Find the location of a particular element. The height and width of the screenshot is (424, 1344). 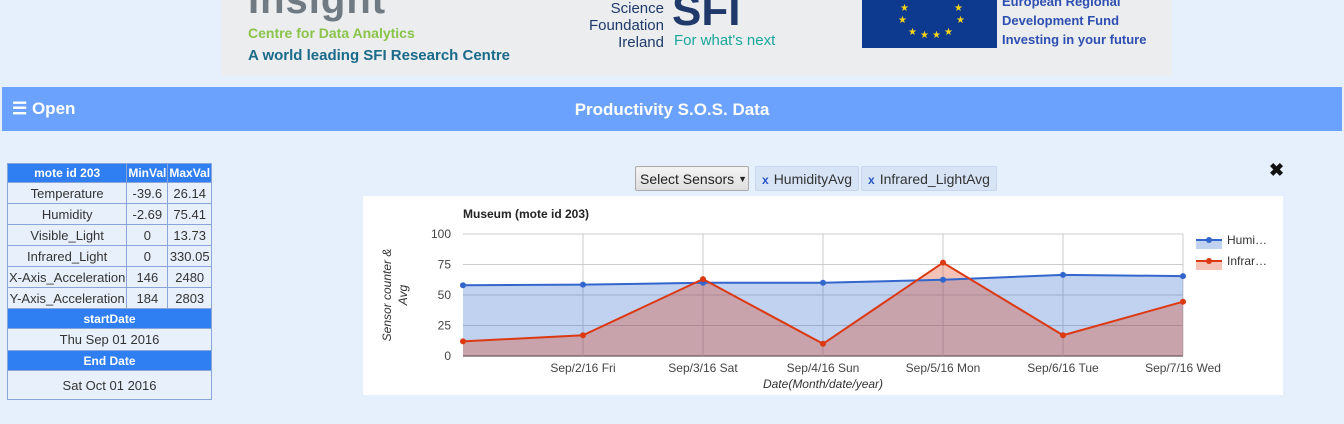

sfi-wordmark: Science Foundation Ireland is located at coordinates (626, 25).